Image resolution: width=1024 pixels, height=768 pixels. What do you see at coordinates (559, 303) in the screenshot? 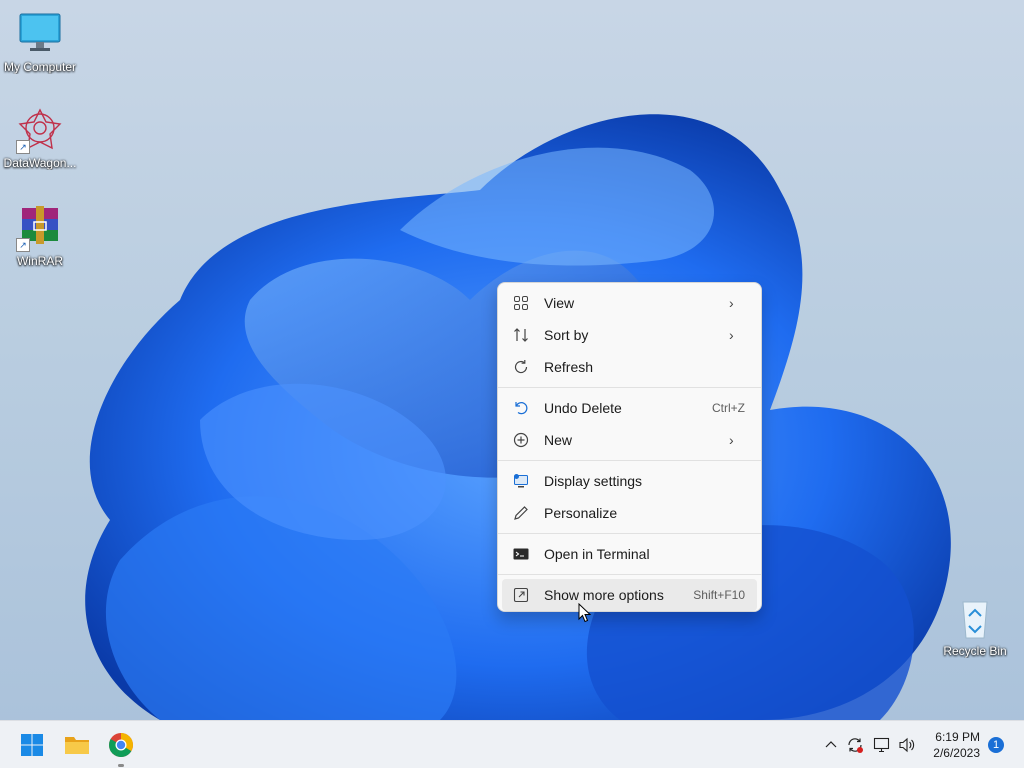
I see `menu-item-label: View` at bounding box center [559, 303].